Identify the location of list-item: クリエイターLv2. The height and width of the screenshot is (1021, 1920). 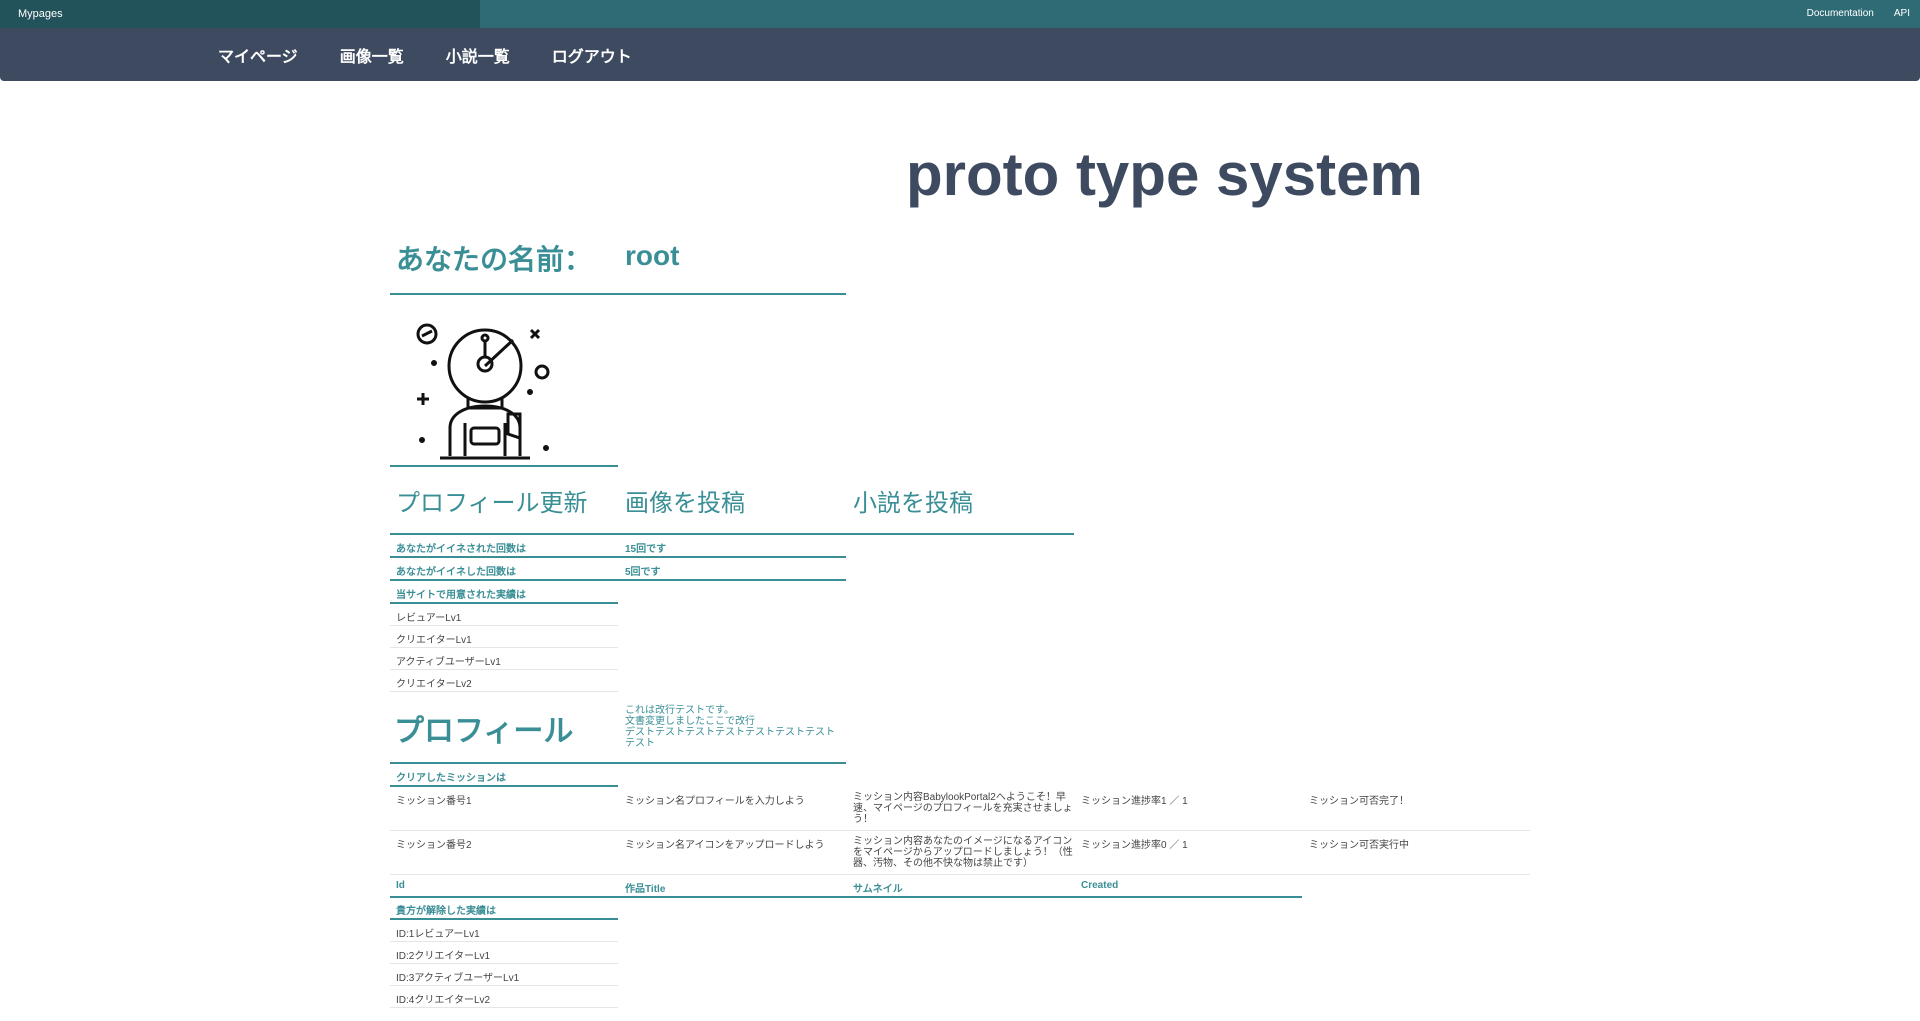
(434, 684).